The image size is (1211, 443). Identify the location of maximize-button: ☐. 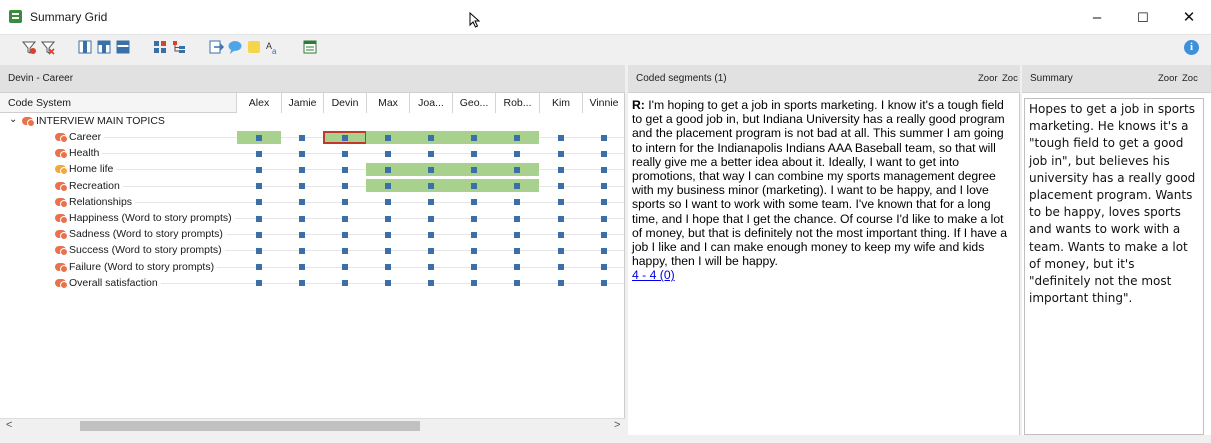
(1143, 17).